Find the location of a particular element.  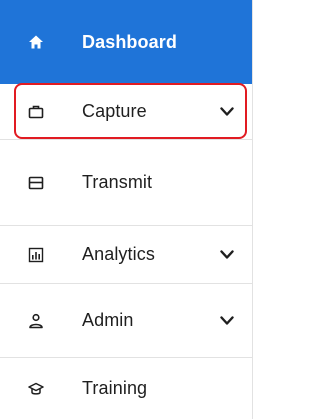

sidebar-item-label: Training is located at coordinates (115, 388).